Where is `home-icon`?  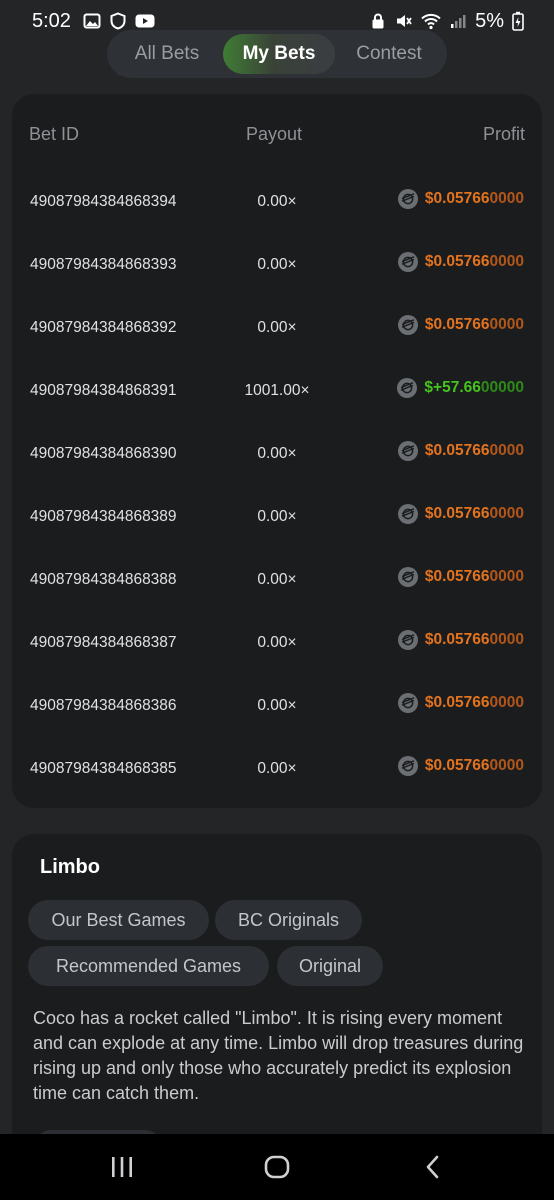
home-icon is located at coordinates (277, 1167).